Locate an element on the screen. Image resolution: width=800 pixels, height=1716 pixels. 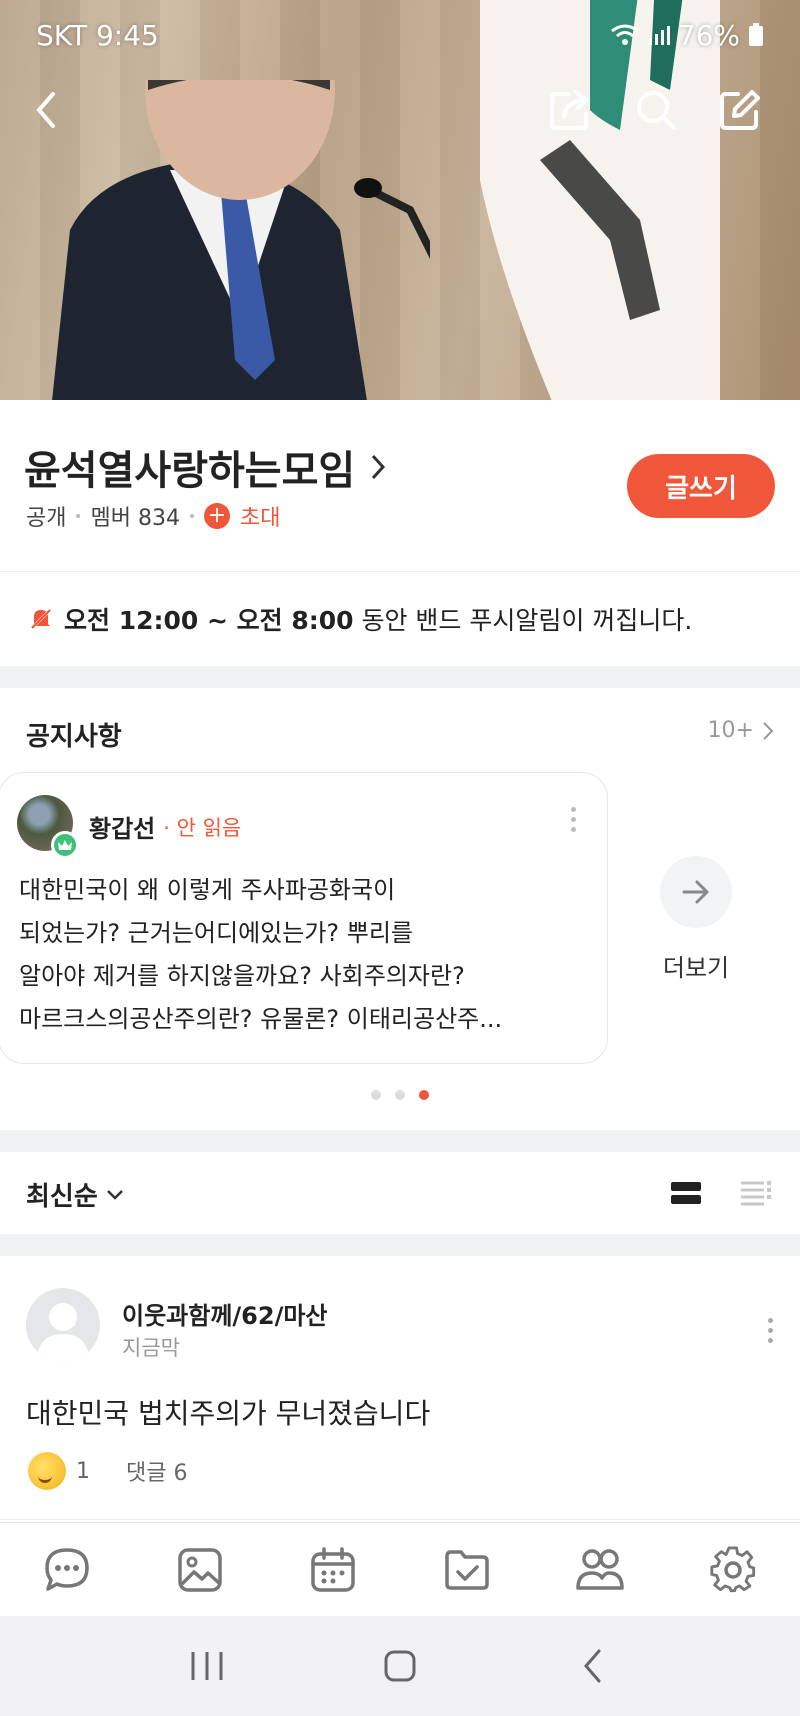
share-button is located at coordinates (570, 110).